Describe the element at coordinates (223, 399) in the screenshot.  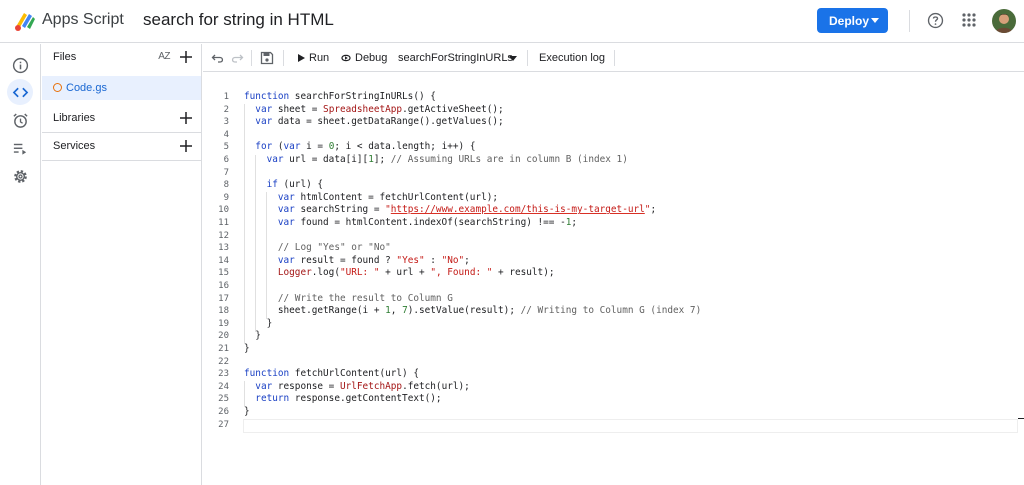
I see `line-number: 25` at that location.